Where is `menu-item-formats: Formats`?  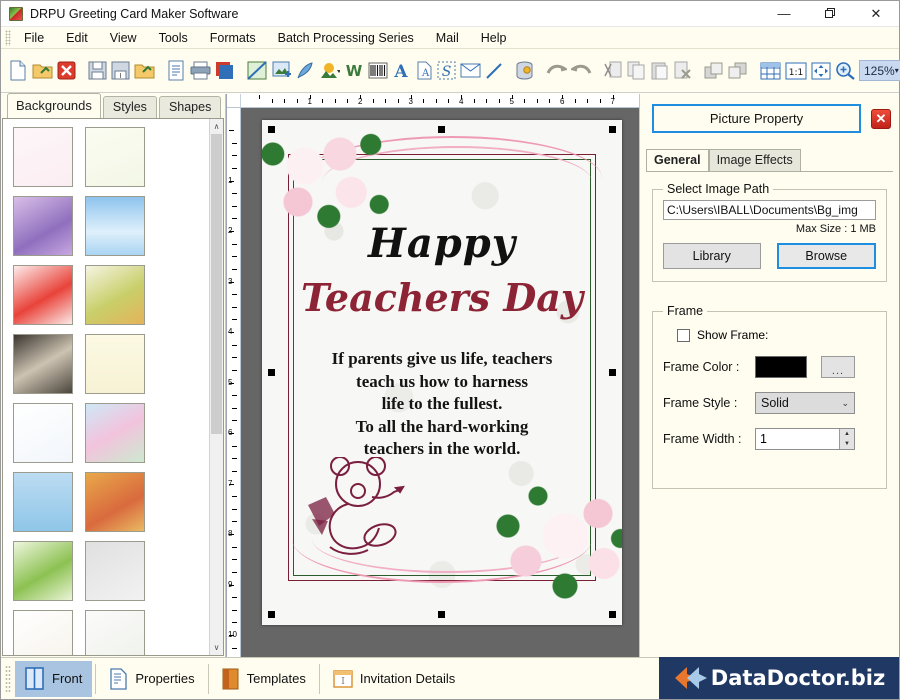 menu-item-formats: Formats is located at coordinates (233, 38).